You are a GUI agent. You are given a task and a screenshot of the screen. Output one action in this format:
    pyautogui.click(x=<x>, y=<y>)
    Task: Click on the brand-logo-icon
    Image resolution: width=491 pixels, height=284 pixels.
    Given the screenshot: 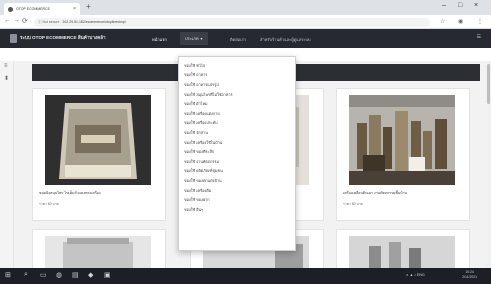 What is the action you would take?
    pyautogui.click(x=13, y=38)
    